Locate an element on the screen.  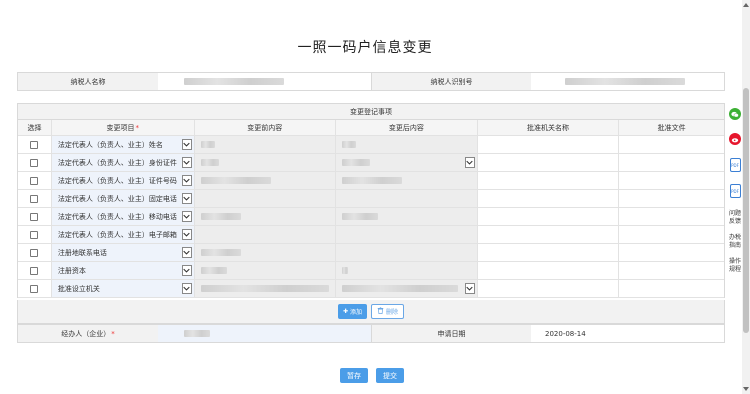
item-select: 法定代表人（负责人、业主）固定电话 is located at coordinates (123, 198).